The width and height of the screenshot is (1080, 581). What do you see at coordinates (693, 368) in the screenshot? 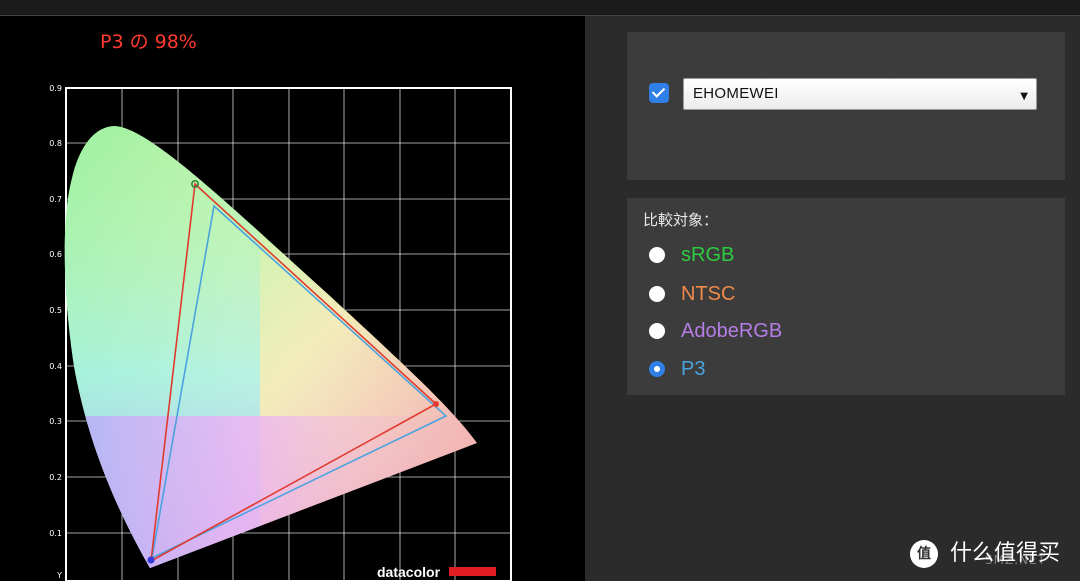
I see `radio-label-p3: P3` at bounding box center [693, 368].